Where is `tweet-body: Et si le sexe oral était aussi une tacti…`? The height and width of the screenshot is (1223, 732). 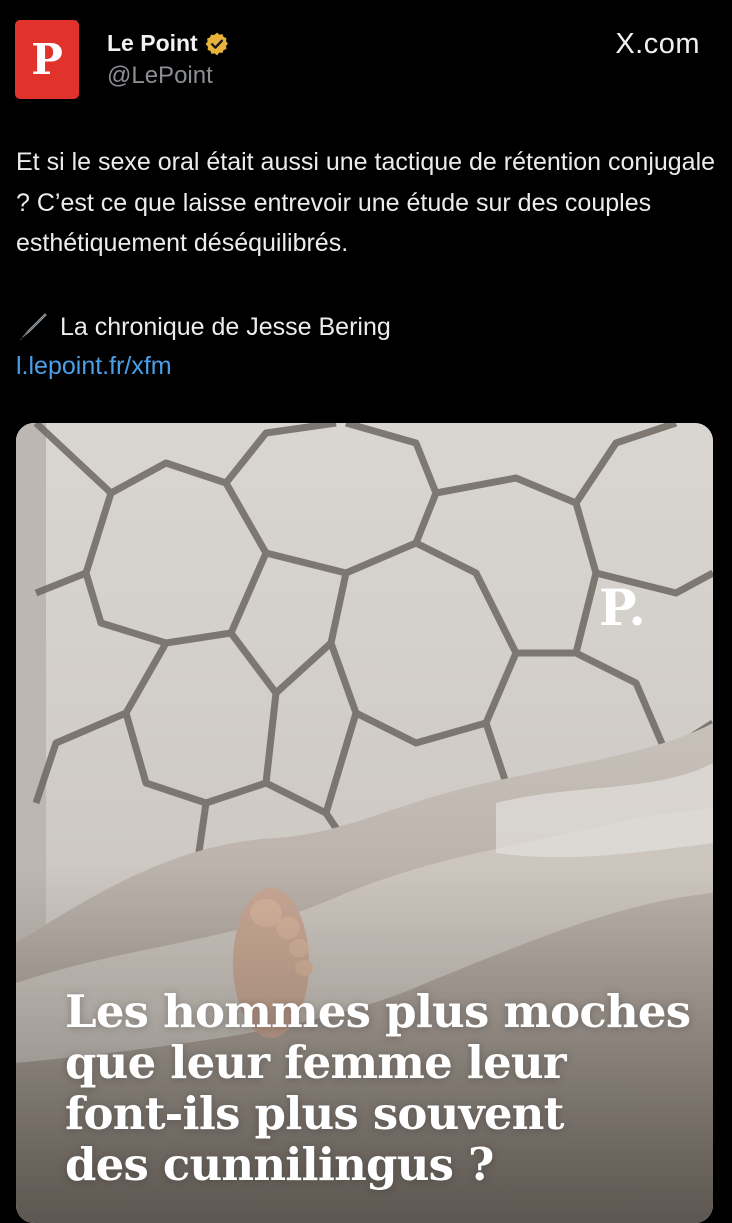 tweet-body: Et si le sexe oral était aussi une tacti… is located at coordinates (366, 202).